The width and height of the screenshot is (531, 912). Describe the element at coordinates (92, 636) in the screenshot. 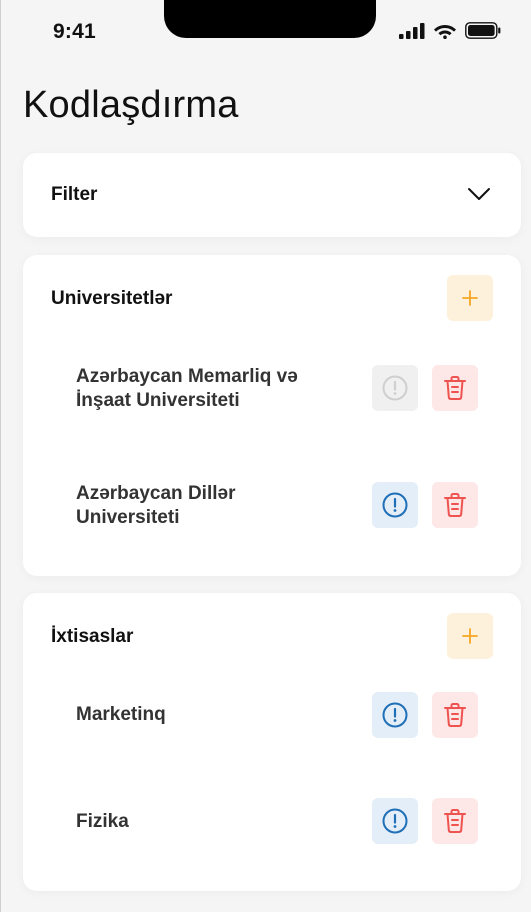

I see `specialties-title: İxtisaslar` at that location.